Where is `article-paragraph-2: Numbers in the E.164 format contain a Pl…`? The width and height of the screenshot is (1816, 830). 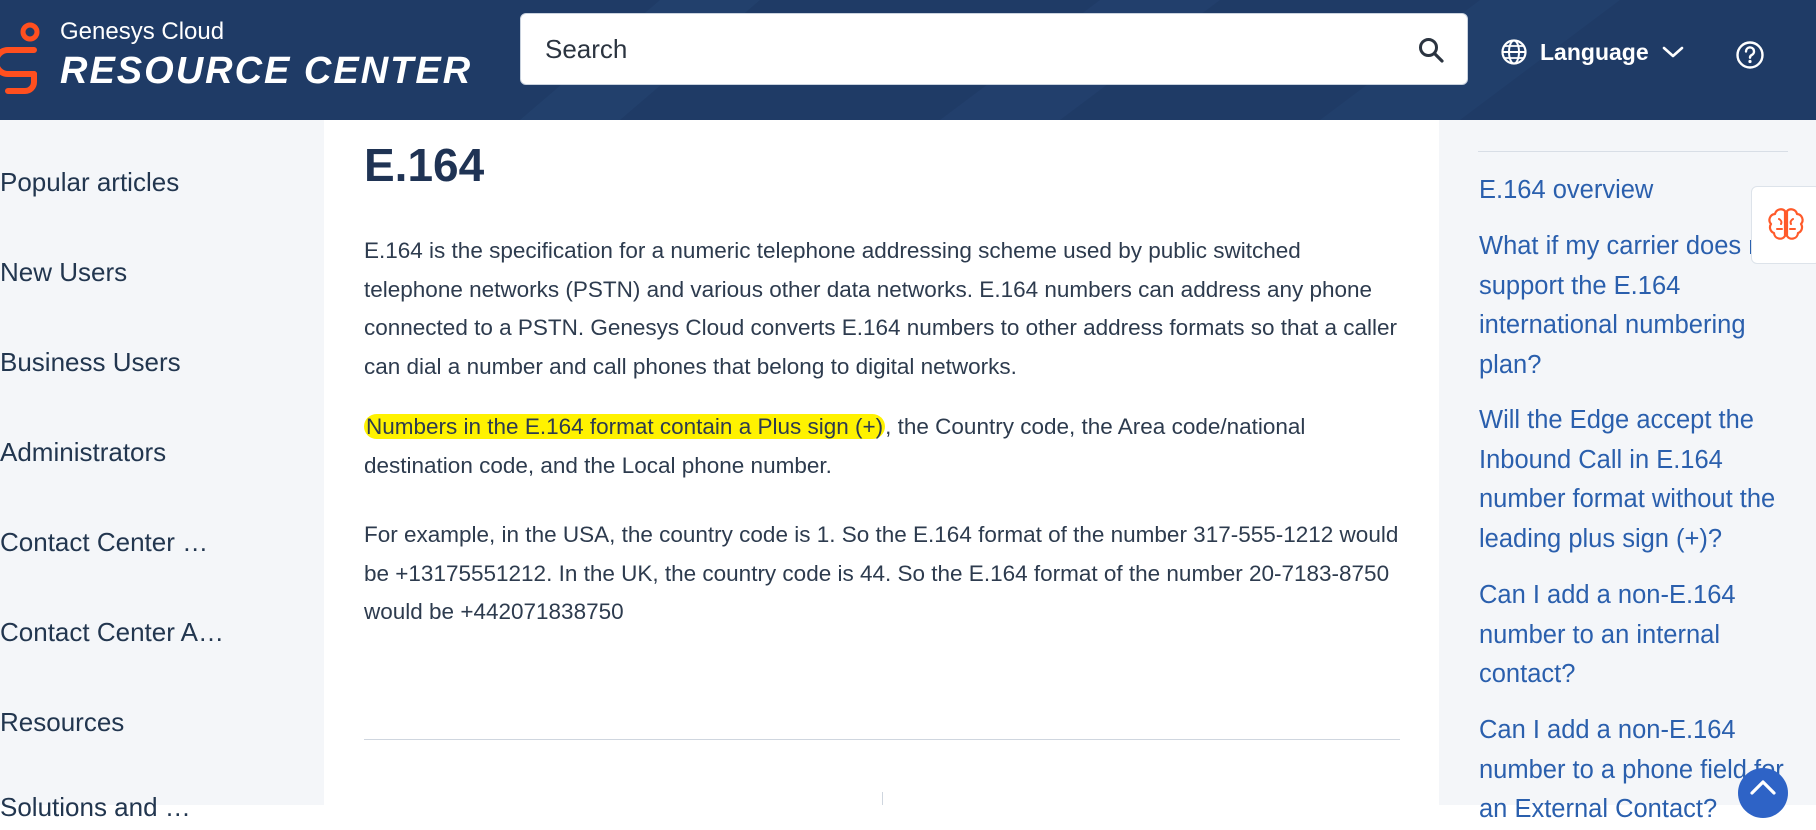
article-paragraph-2: Numbers in the E.164 format contain a Pl… is located at coordinates (884, 446).